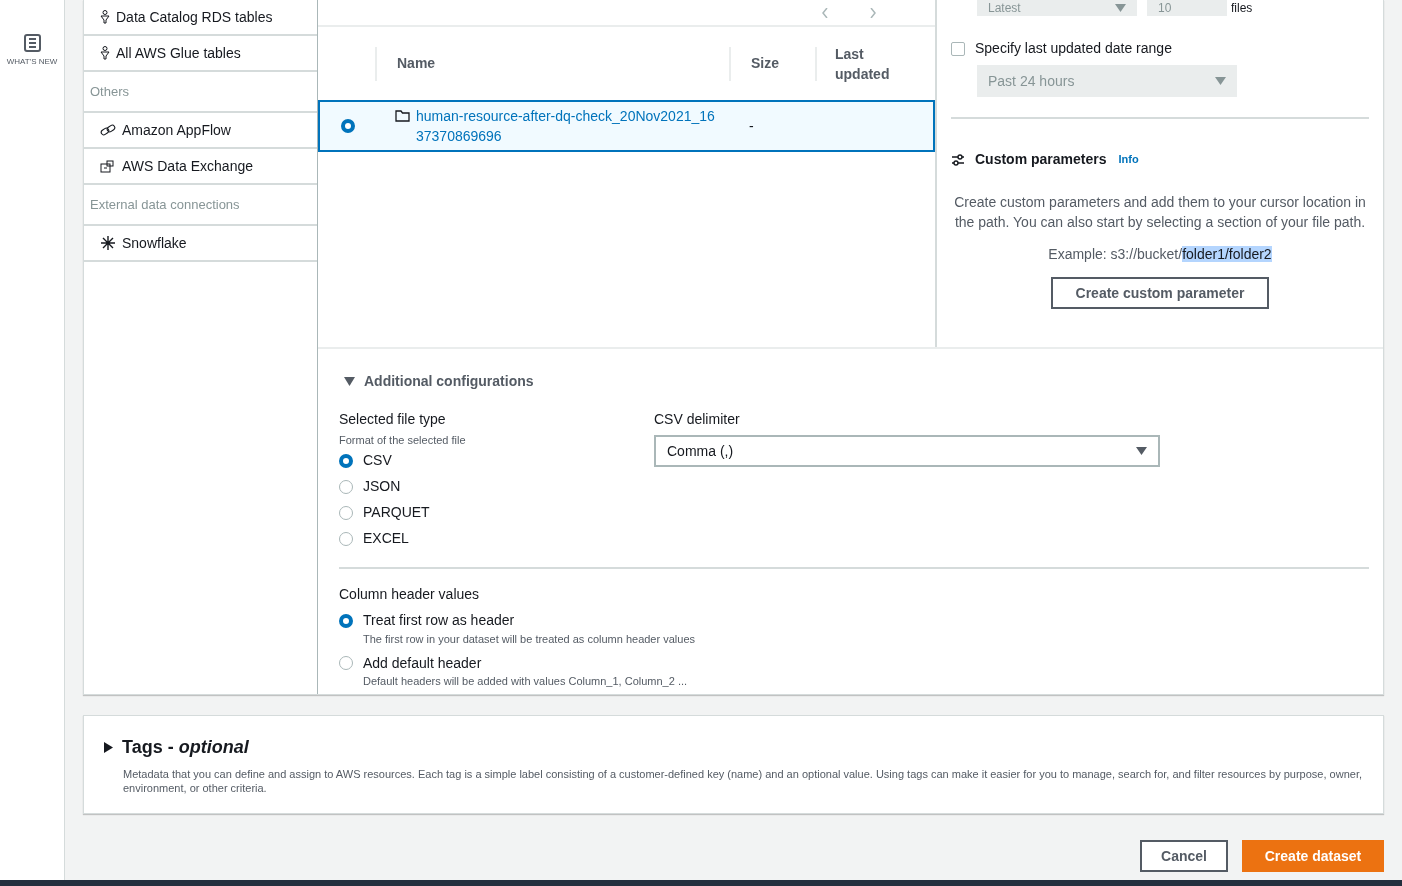 Image resolution: width=1402 pixels, height=886 pixels. I want to click on description-text: Metadata that you can define and assign to AWS resources. Each tag is a simple label consisting of a customer-defined key (name) and an optional value. Using tags can make it easier for you to manage, search for, and filter resources by purpose, owner, environment, or other criteria., so click(743, 781).